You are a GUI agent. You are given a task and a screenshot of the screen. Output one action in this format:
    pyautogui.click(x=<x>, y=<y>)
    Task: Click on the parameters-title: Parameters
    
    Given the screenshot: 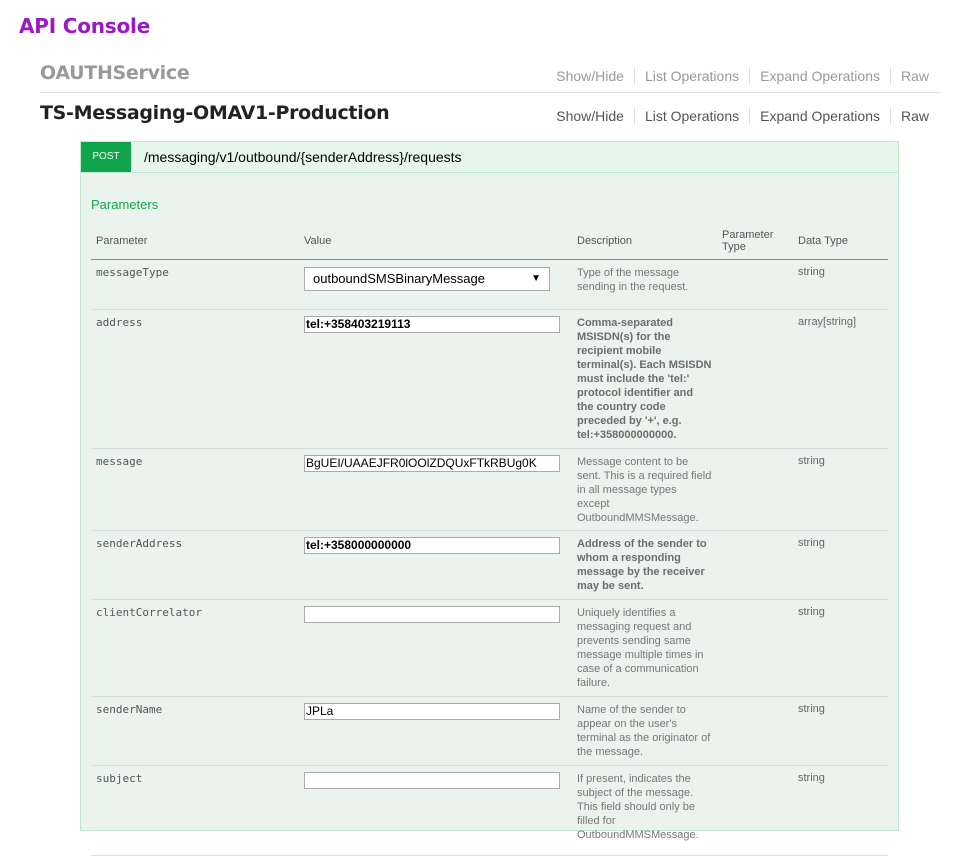 What is the action you would take?
    pyautogui.click(x=125, y=204)
    